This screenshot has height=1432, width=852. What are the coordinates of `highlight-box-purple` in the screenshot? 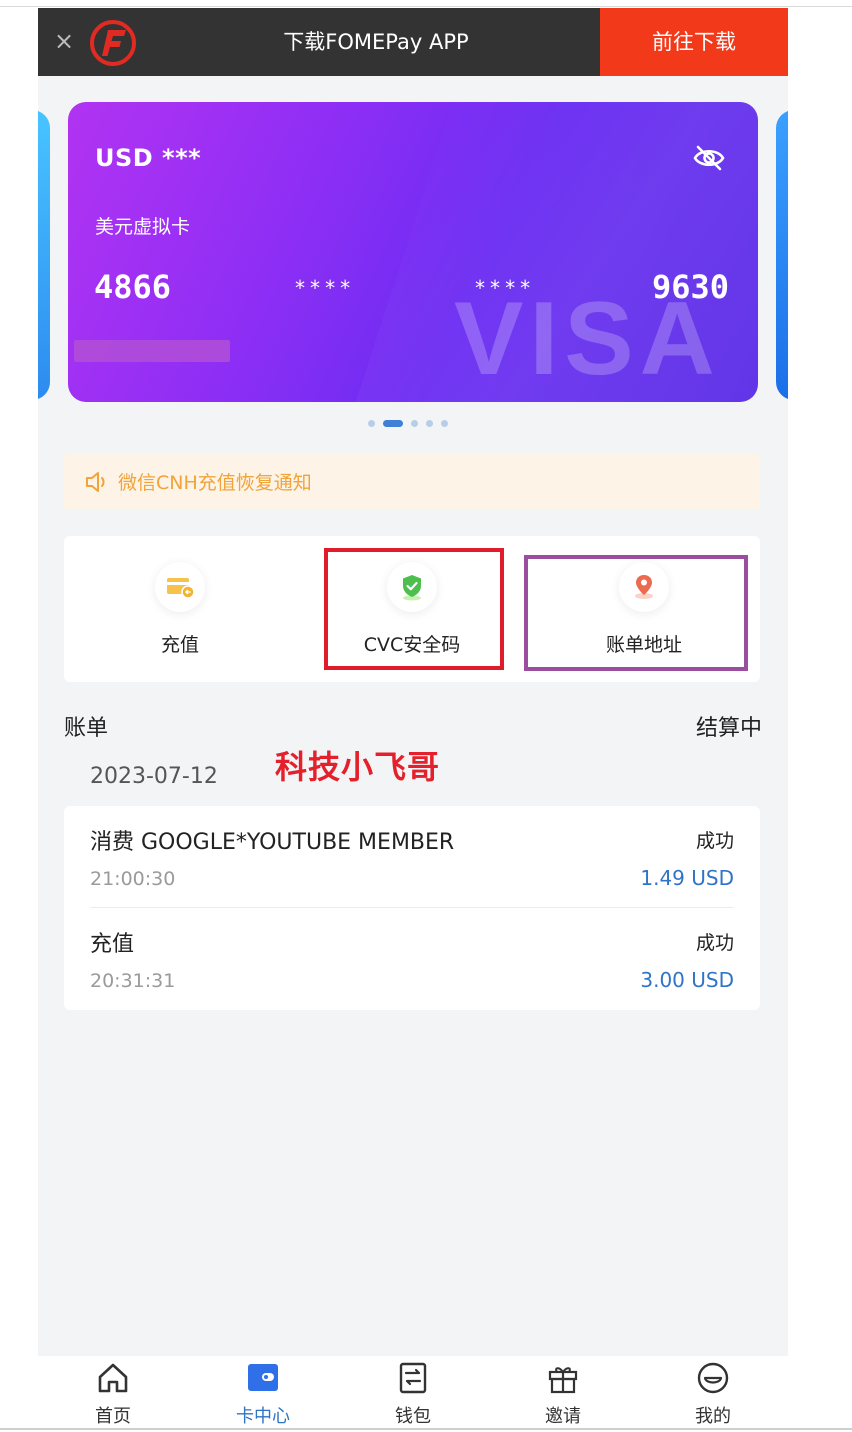 It's located at (636, 613).